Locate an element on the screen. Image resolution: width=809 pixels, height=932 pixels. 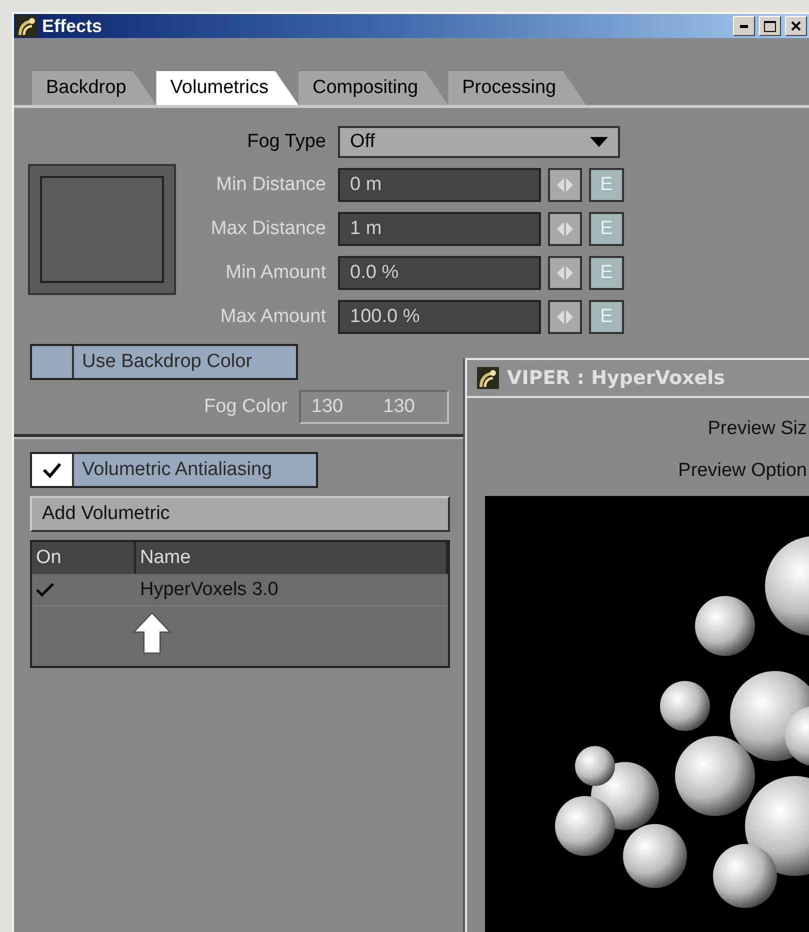
field-label: Preview Siz is located at coordinates (757, 429).